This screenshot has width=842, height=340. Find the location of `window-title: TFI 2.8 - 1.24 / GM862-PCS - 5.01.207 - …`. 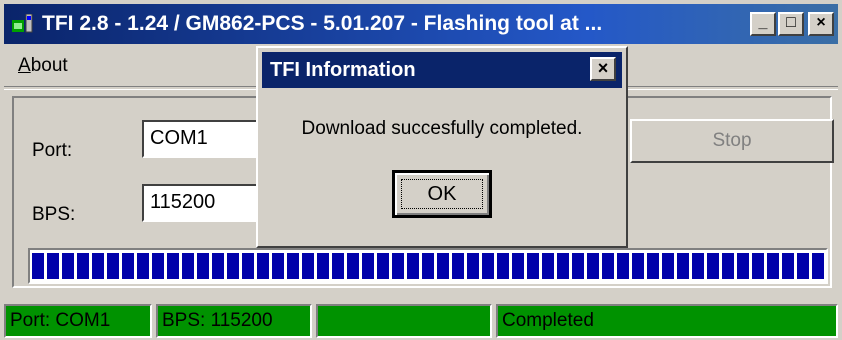

window-title: TFI 2.8 - 1.24 / GM862-PCS - 5.01.207 - … is located at coordinates (322, 23).